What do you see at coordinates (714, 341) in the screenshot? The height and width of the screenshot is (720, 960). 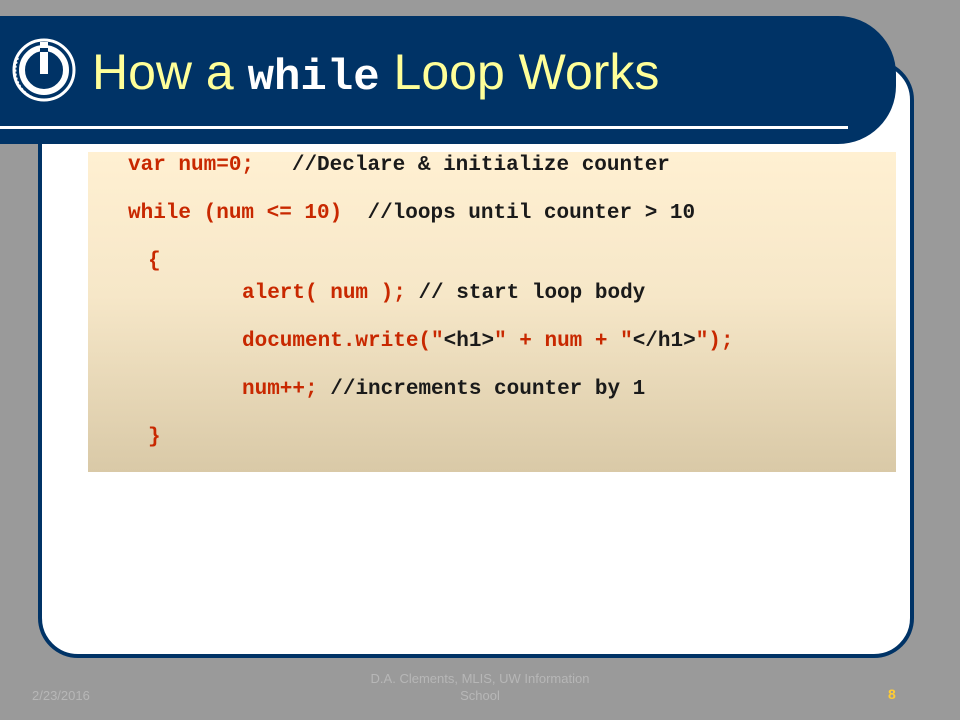 I see `code-line-5-e: ");` at bounding box center [714, 341].